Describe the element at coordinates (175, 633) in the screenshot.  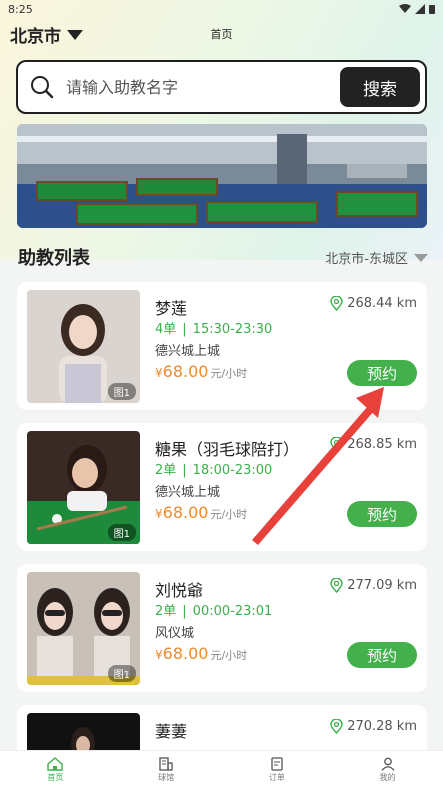
I see `coach-venue: 风仪城` at that location.